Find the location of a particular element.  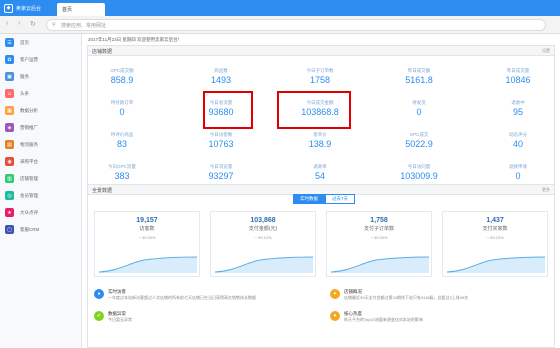

metric: 商品数 1493 is located at coordinates (221, 77).